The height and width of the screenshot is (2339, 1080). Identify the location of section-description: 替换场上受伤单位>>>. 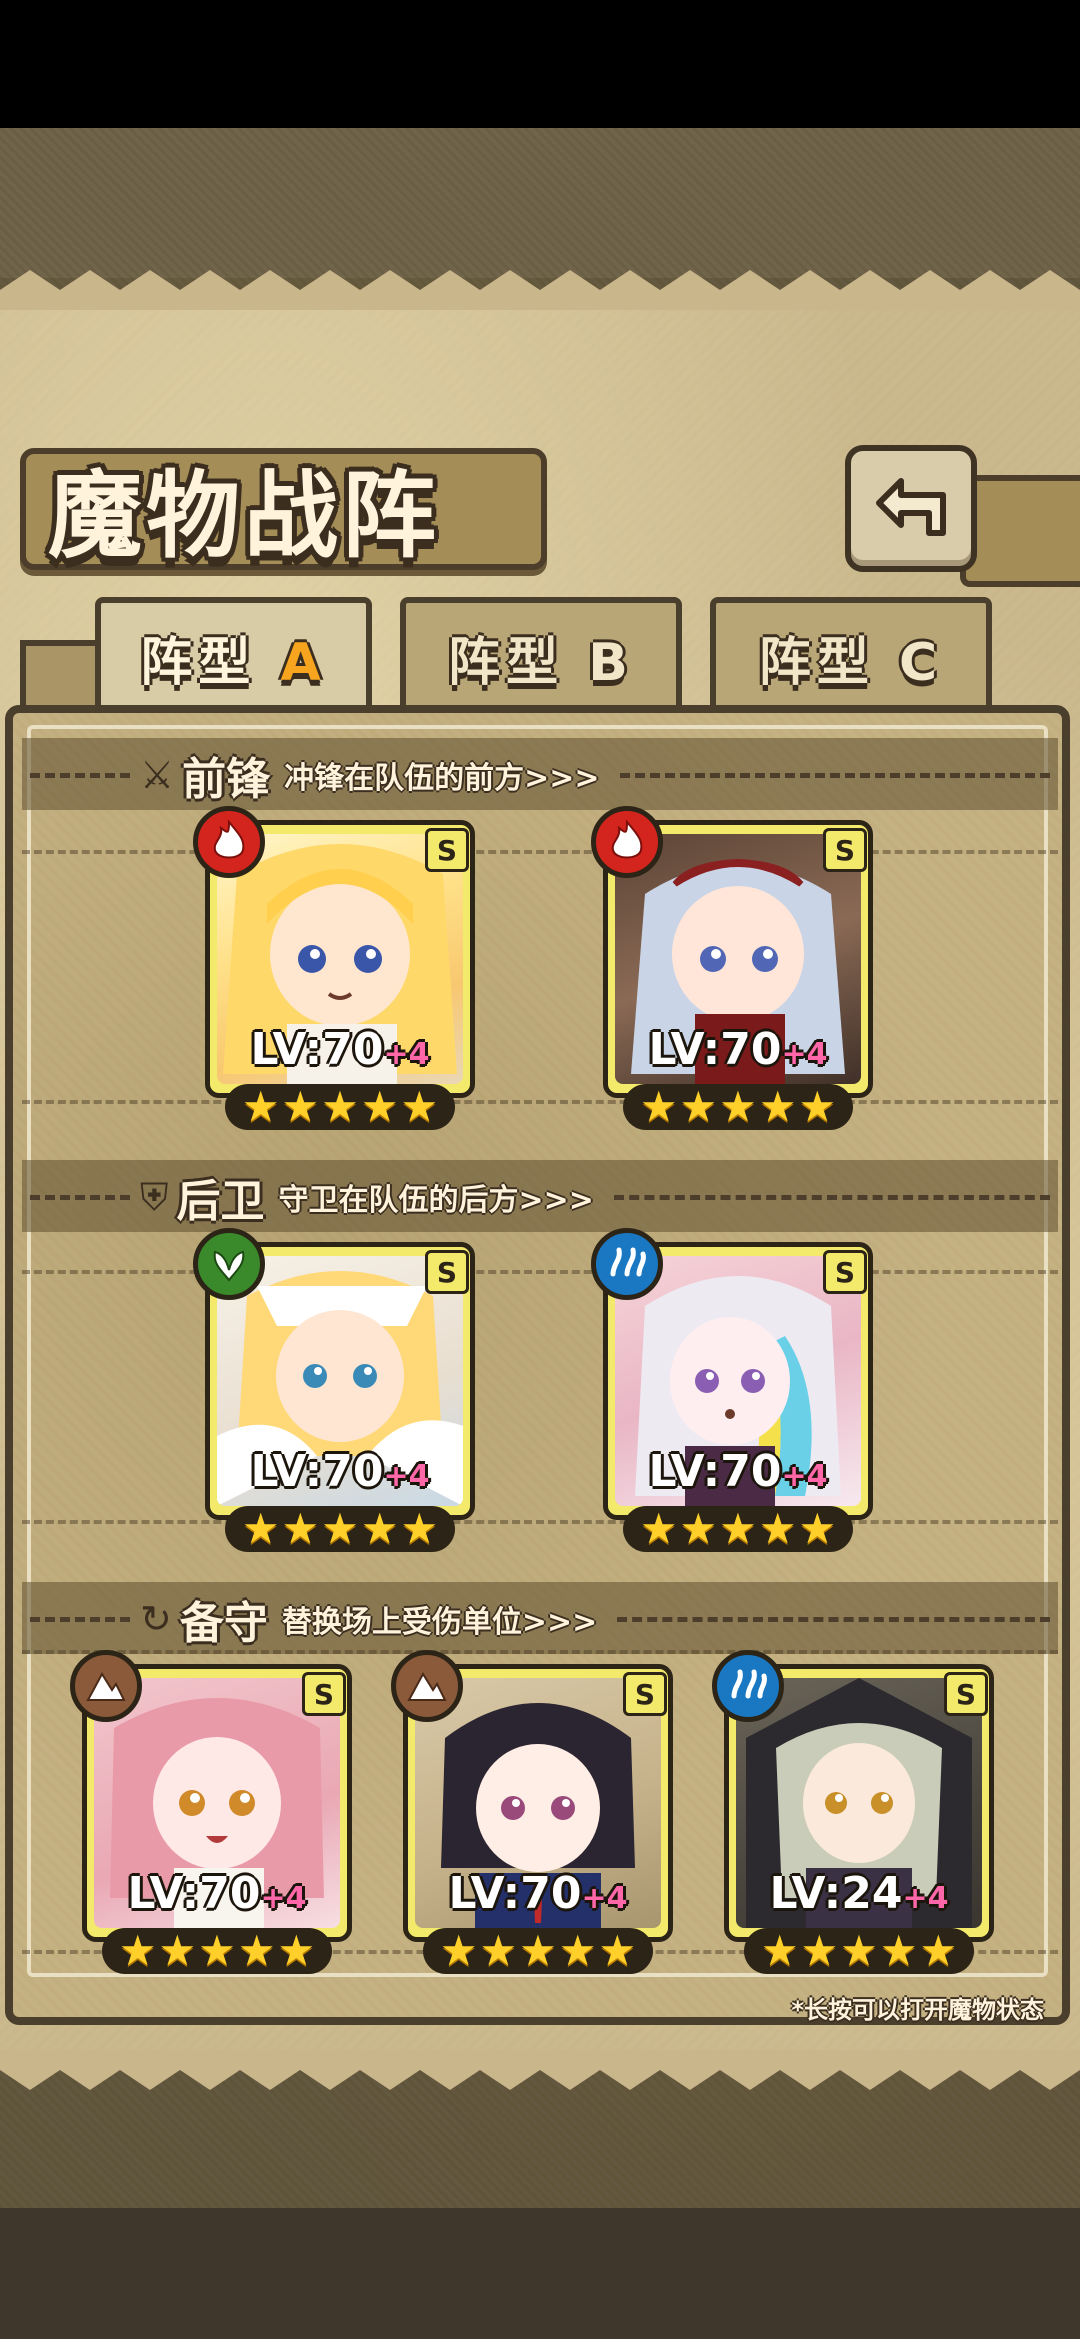
(439, 1622).